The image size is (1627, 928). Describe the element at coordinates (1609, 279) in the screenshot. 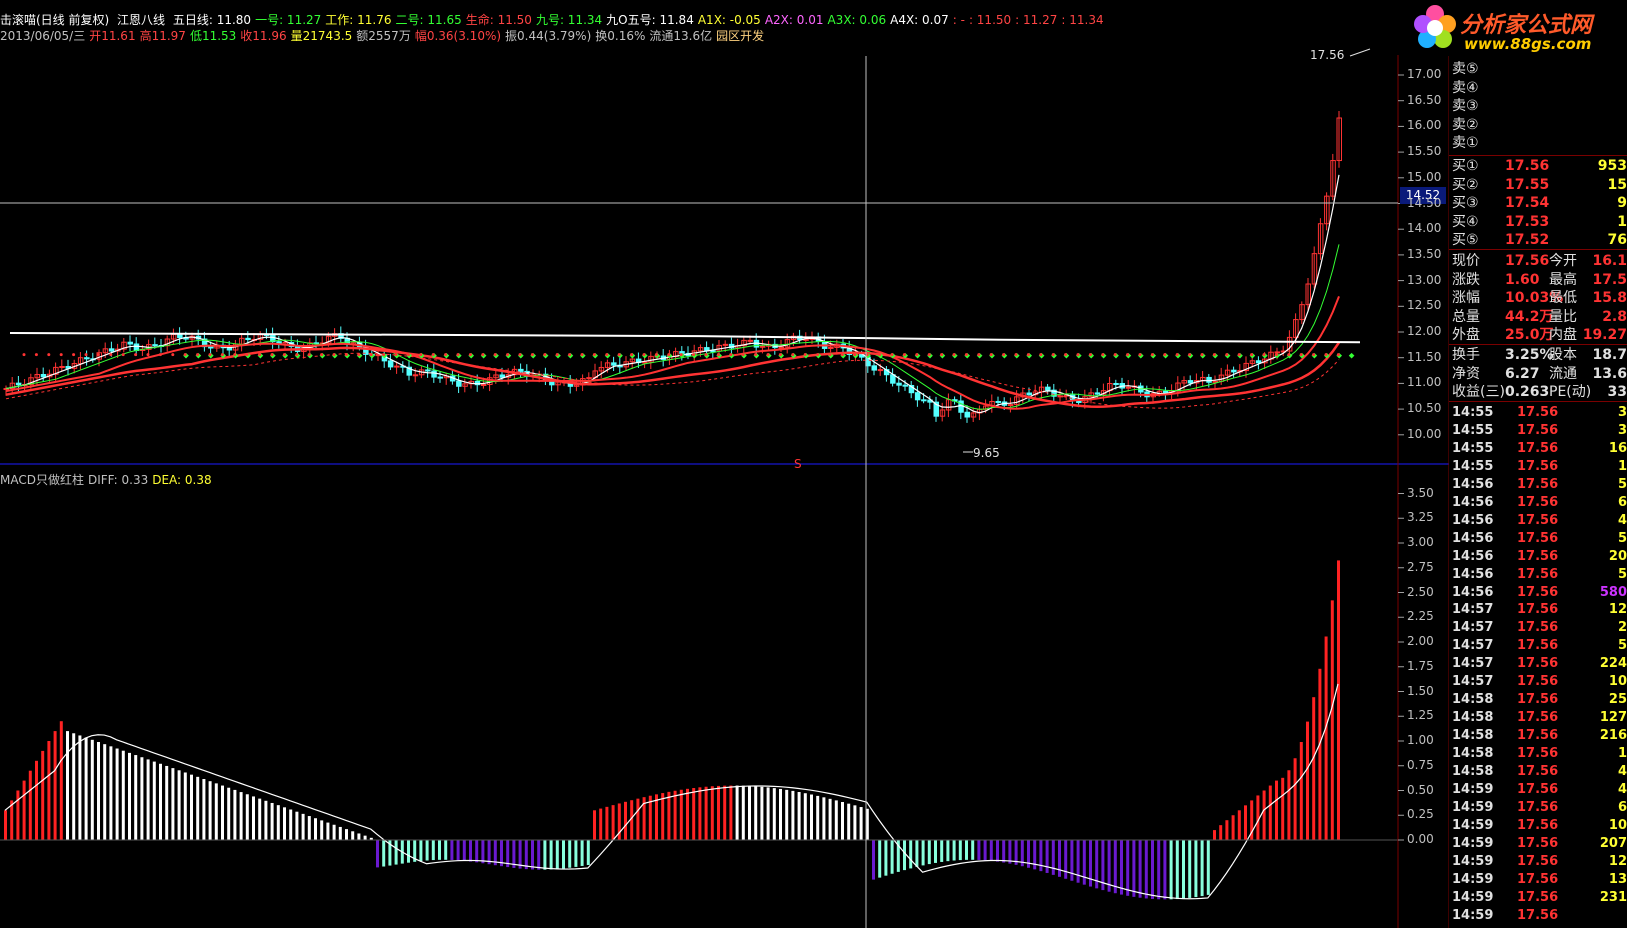

I see `stat-value: 17.5` at that location.